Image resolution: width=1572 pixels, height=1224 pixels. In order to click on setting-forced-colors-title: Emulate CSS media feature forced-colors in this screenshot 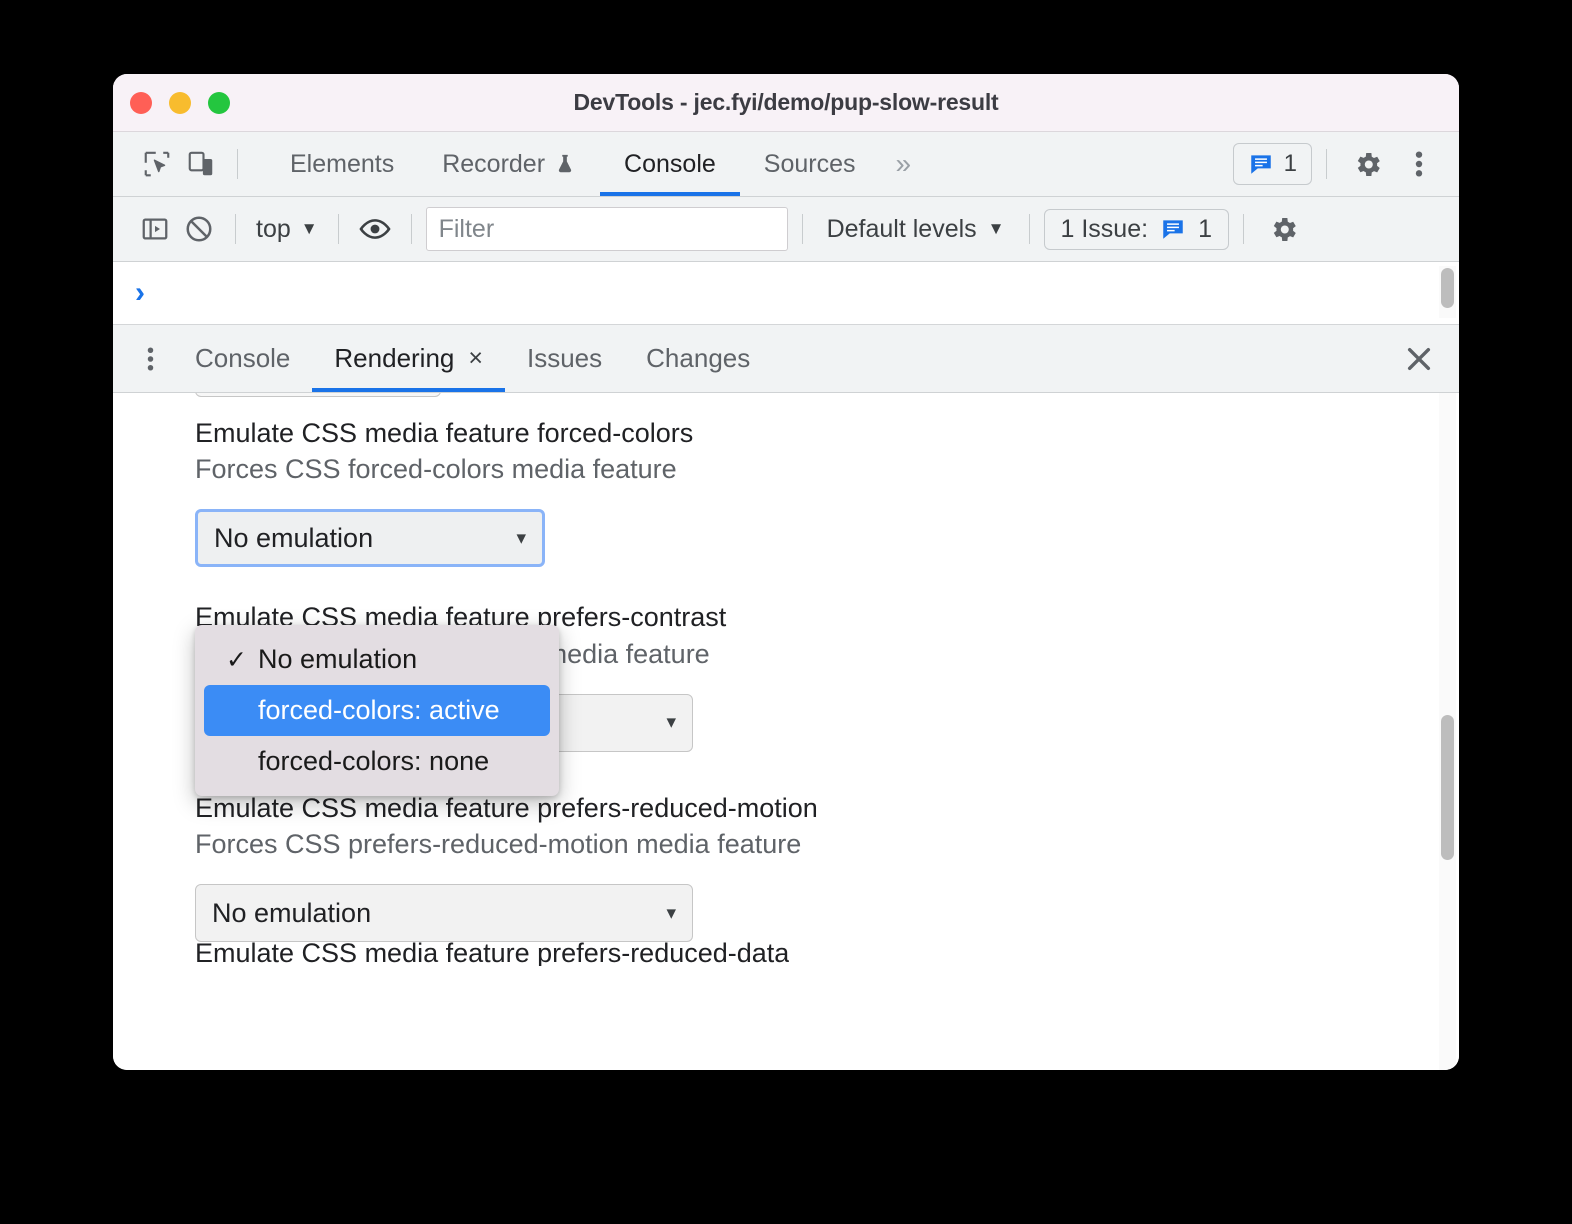, I will do `click(444, 433)`.